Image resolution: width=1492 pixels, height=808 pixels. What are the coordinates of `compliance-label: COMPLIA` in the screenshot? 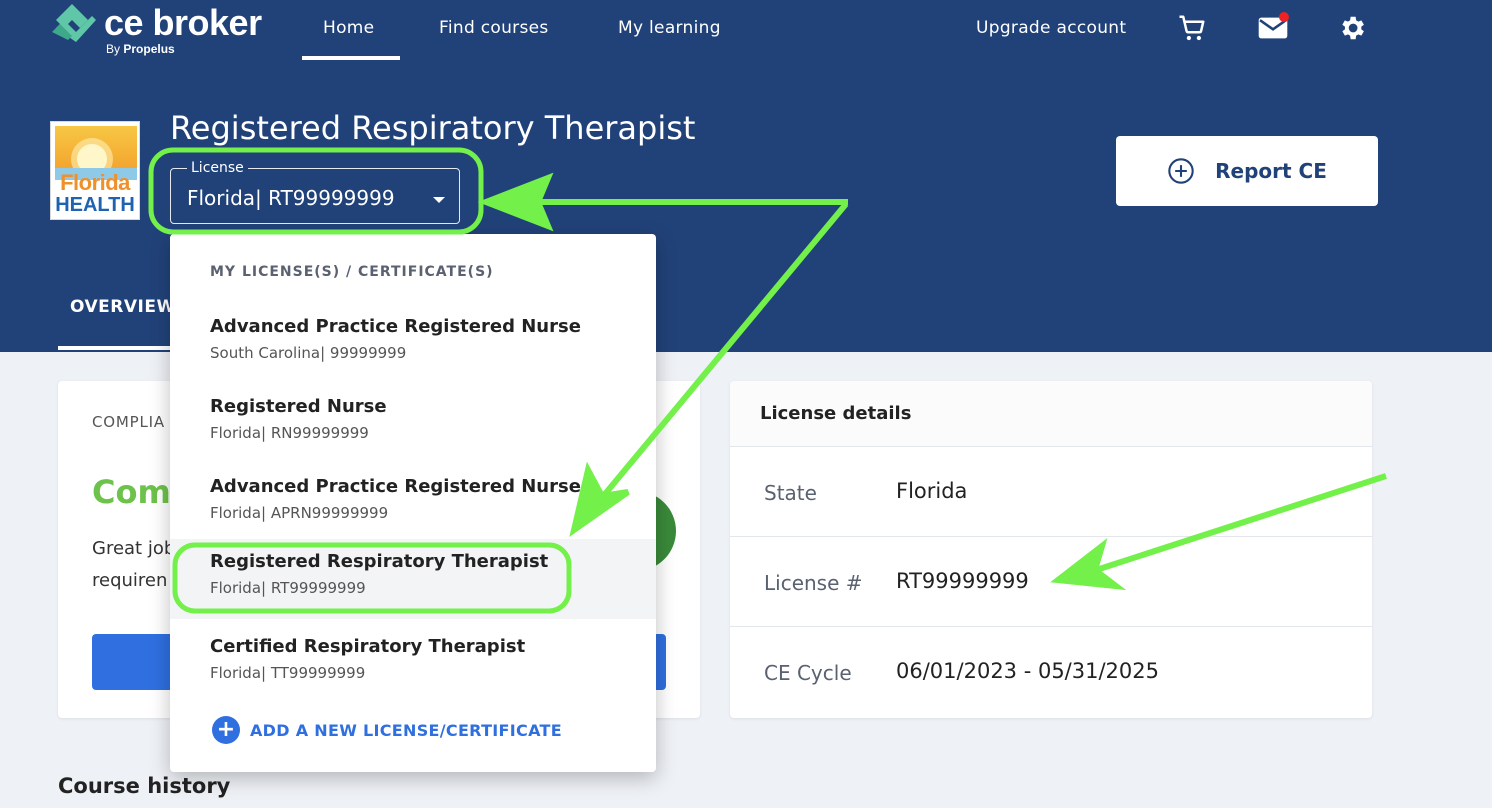 It's located at (128, 422).